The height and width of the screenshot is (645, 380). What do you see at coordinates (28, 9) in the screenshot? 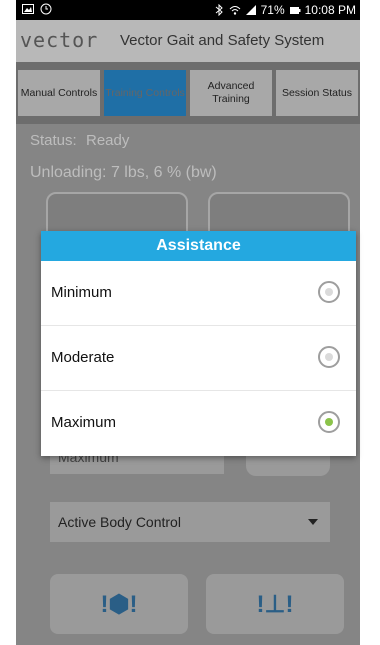
I see `image-notification-icon` at bounding box center [28, 9].